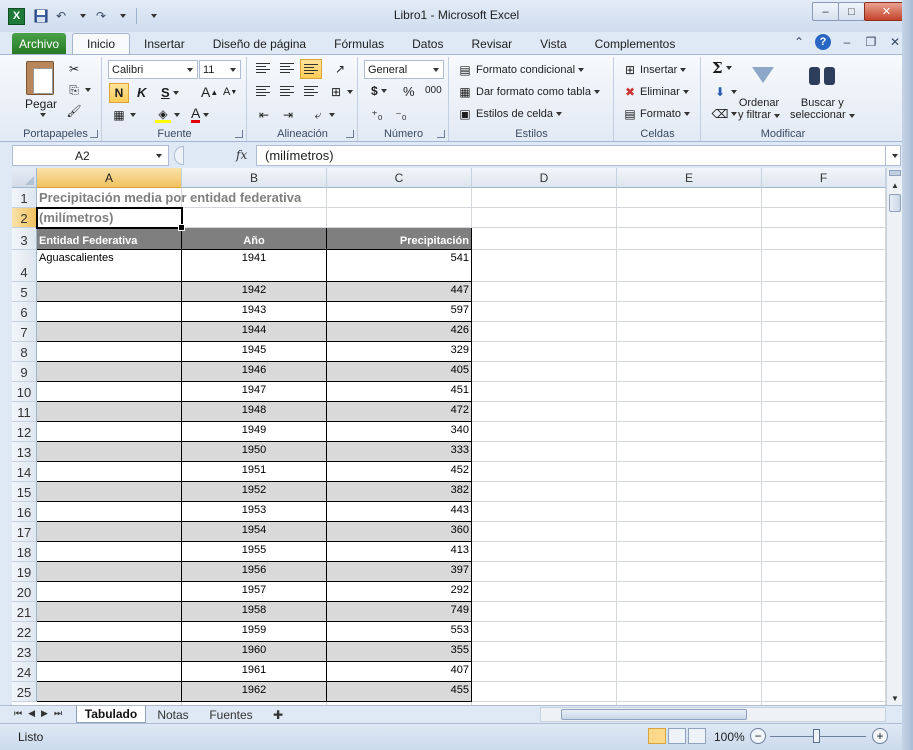 The width and height of the screenshot is (913, 750). Describe the element at coordinates (24, 218) in the screenshot. I see `row-header-2: 2` at that location.